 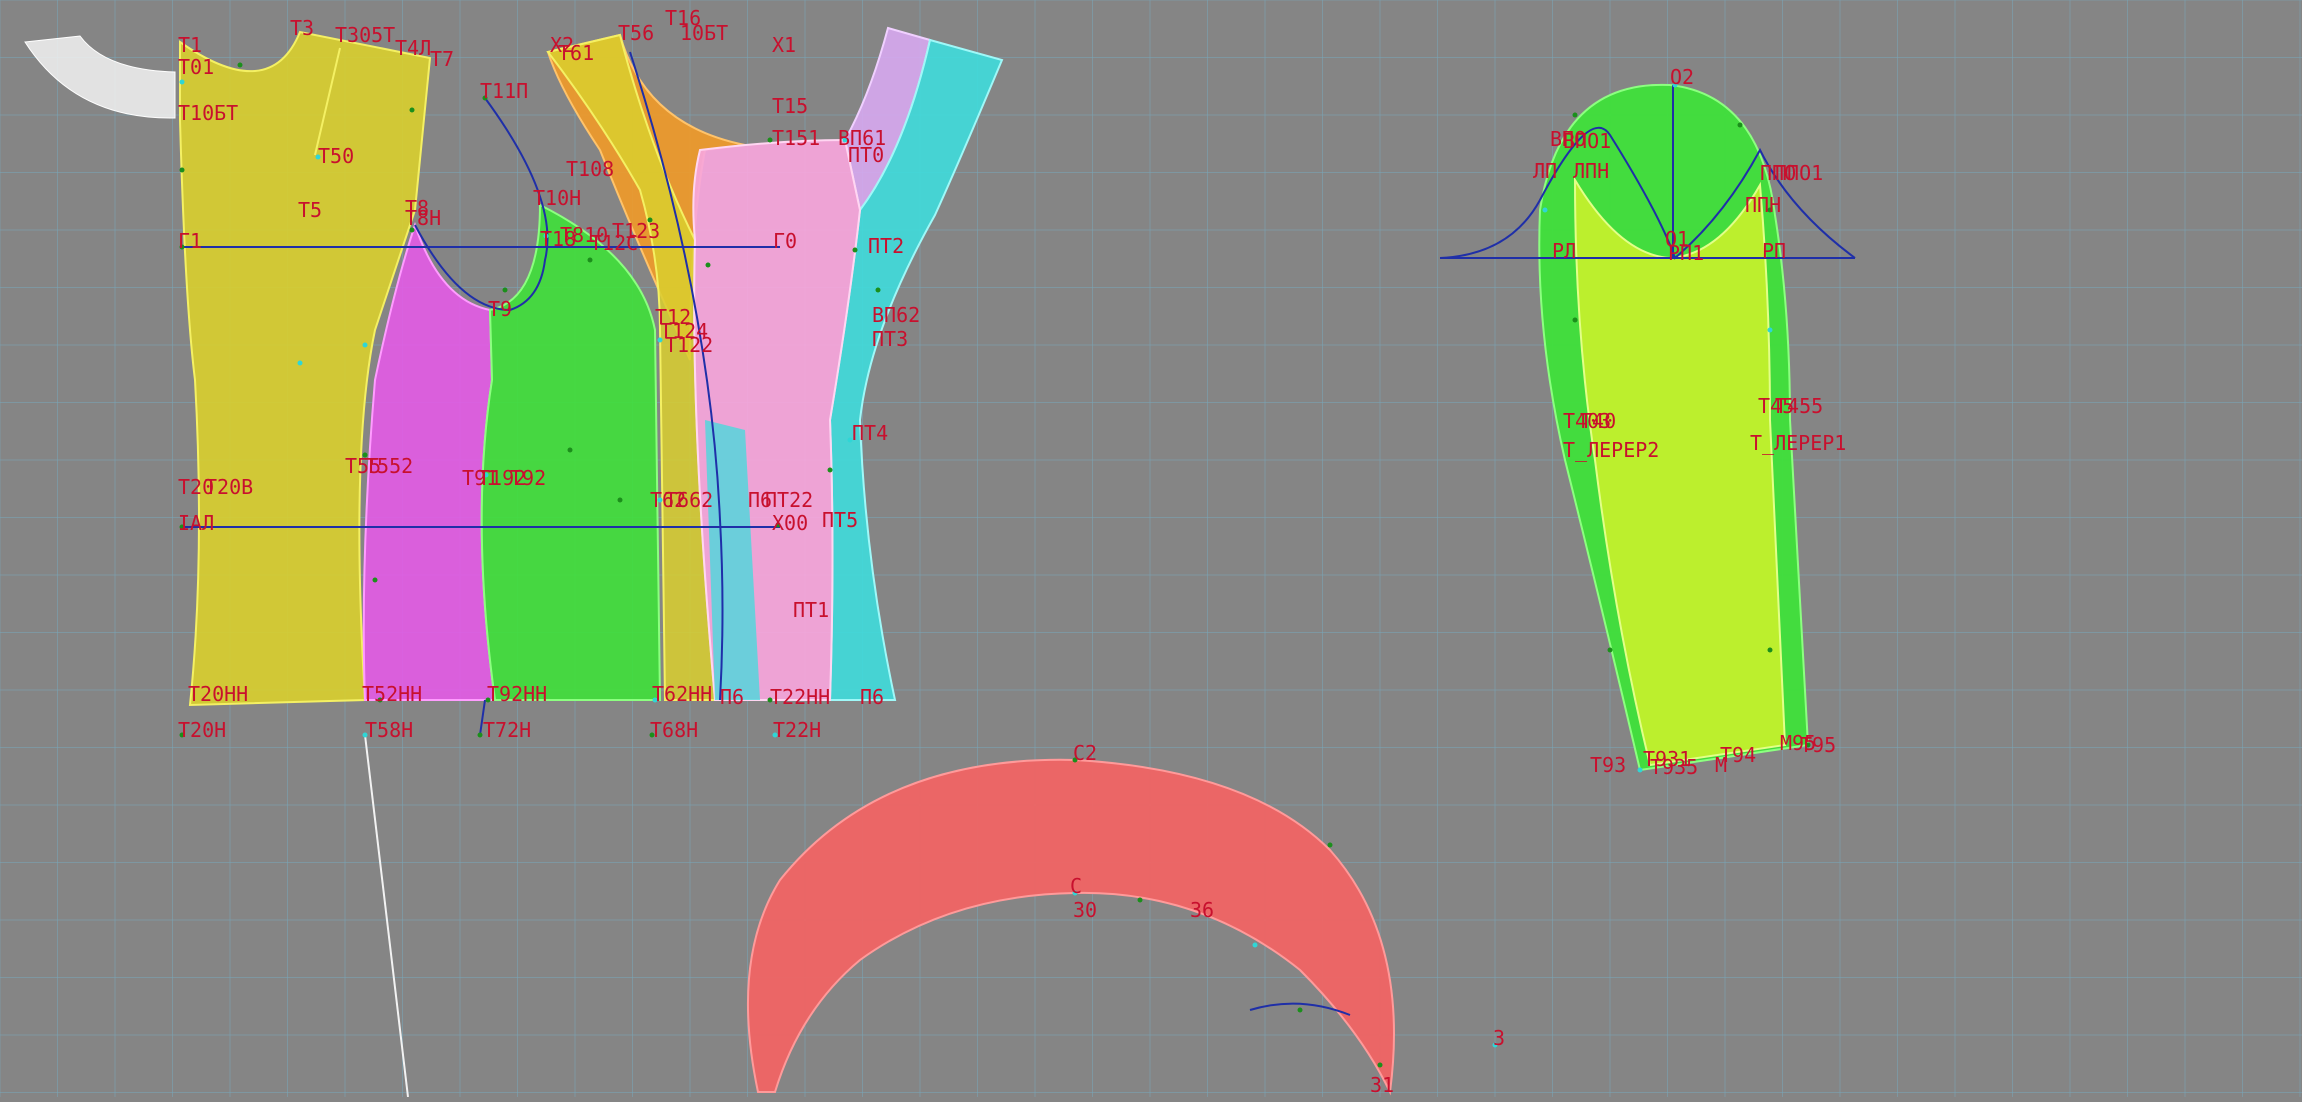 What do you see at coordinates (811, 610) in the screenshot?
I see `point-label-pt1: ПТ1` at bounding box center [811, 610].